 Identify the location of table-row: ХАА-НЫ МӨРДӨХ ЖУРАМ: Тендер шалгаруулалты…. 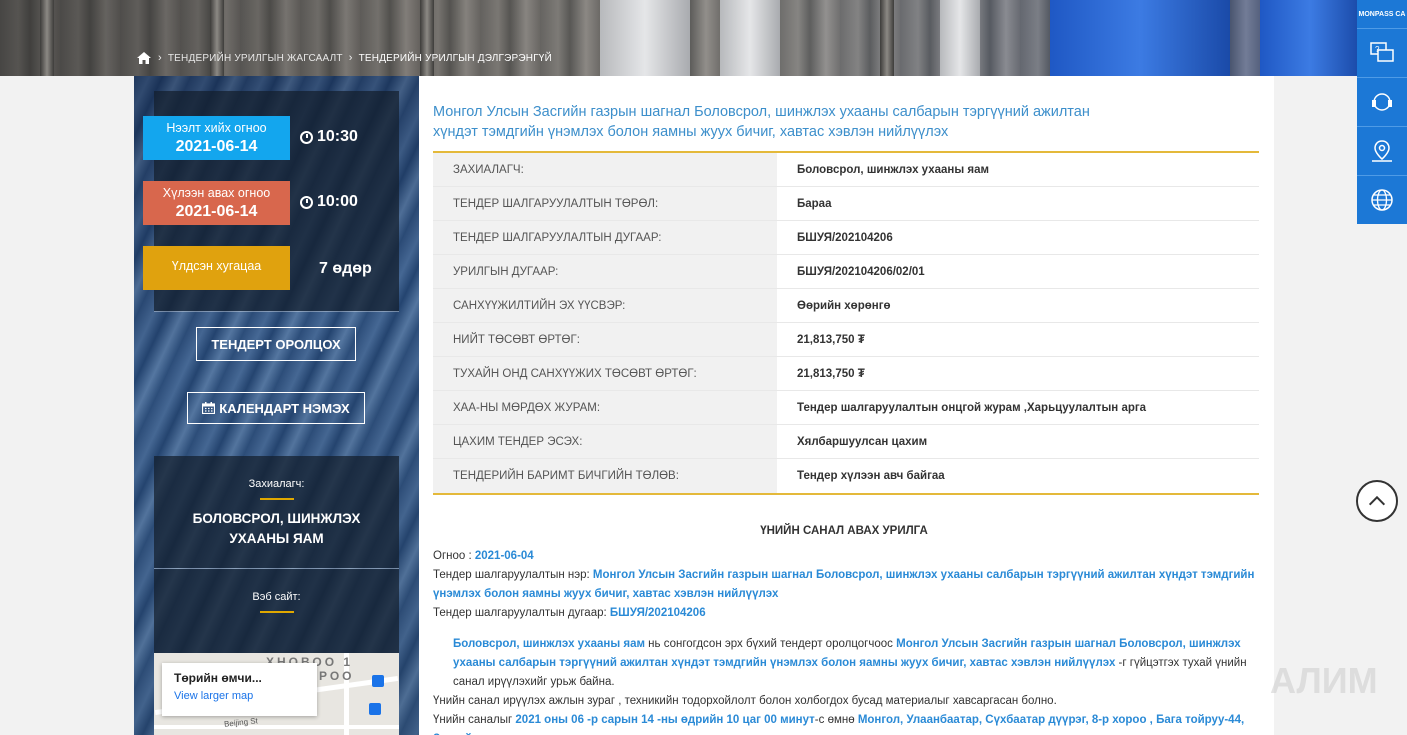
(846, 408).